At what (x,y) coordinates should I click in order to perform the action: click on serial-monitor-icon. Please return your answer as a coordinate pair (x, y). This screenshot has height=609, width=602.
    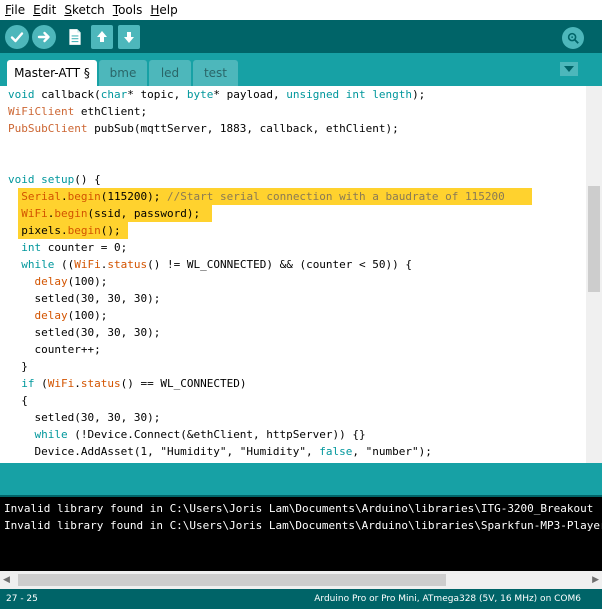
    Looking at the image, I should click on (573, 38).